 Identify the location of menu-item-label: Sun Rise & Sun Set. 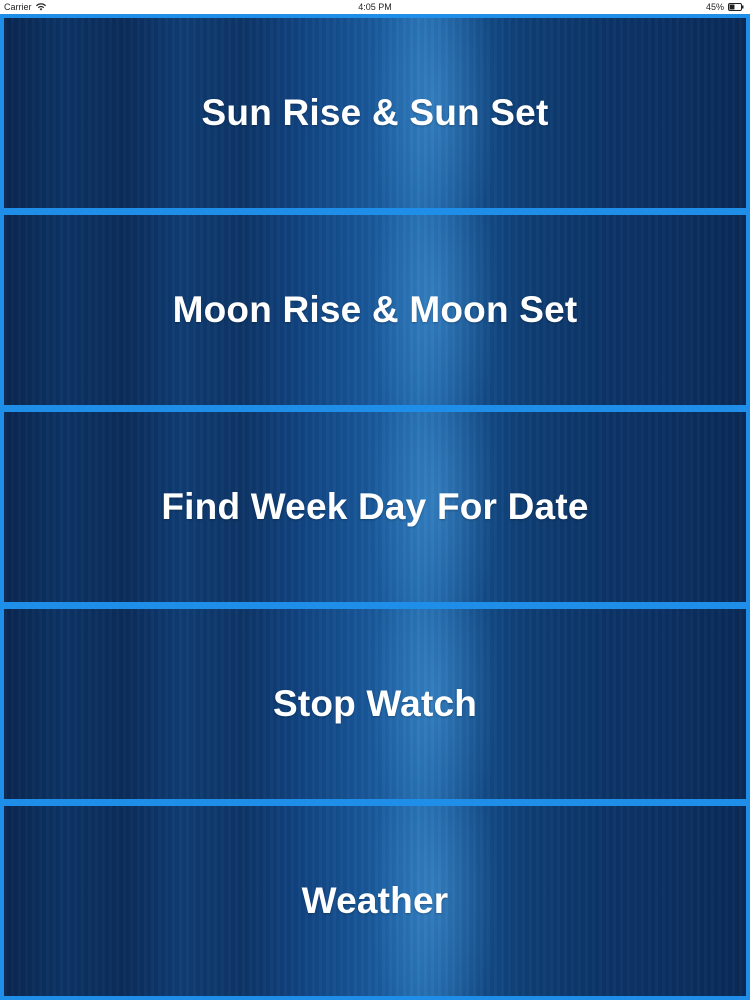
(375, 112).